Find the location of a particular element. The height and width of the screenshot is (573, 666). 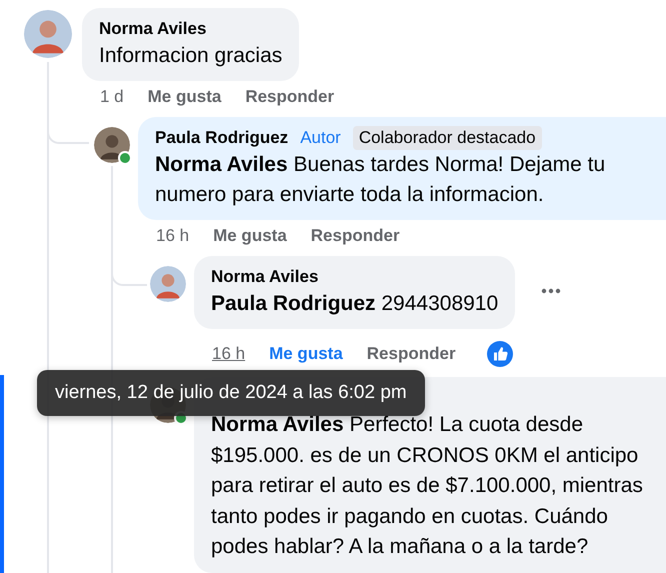

comment-text: Informacion gracias is located at coordinates (190, 56).